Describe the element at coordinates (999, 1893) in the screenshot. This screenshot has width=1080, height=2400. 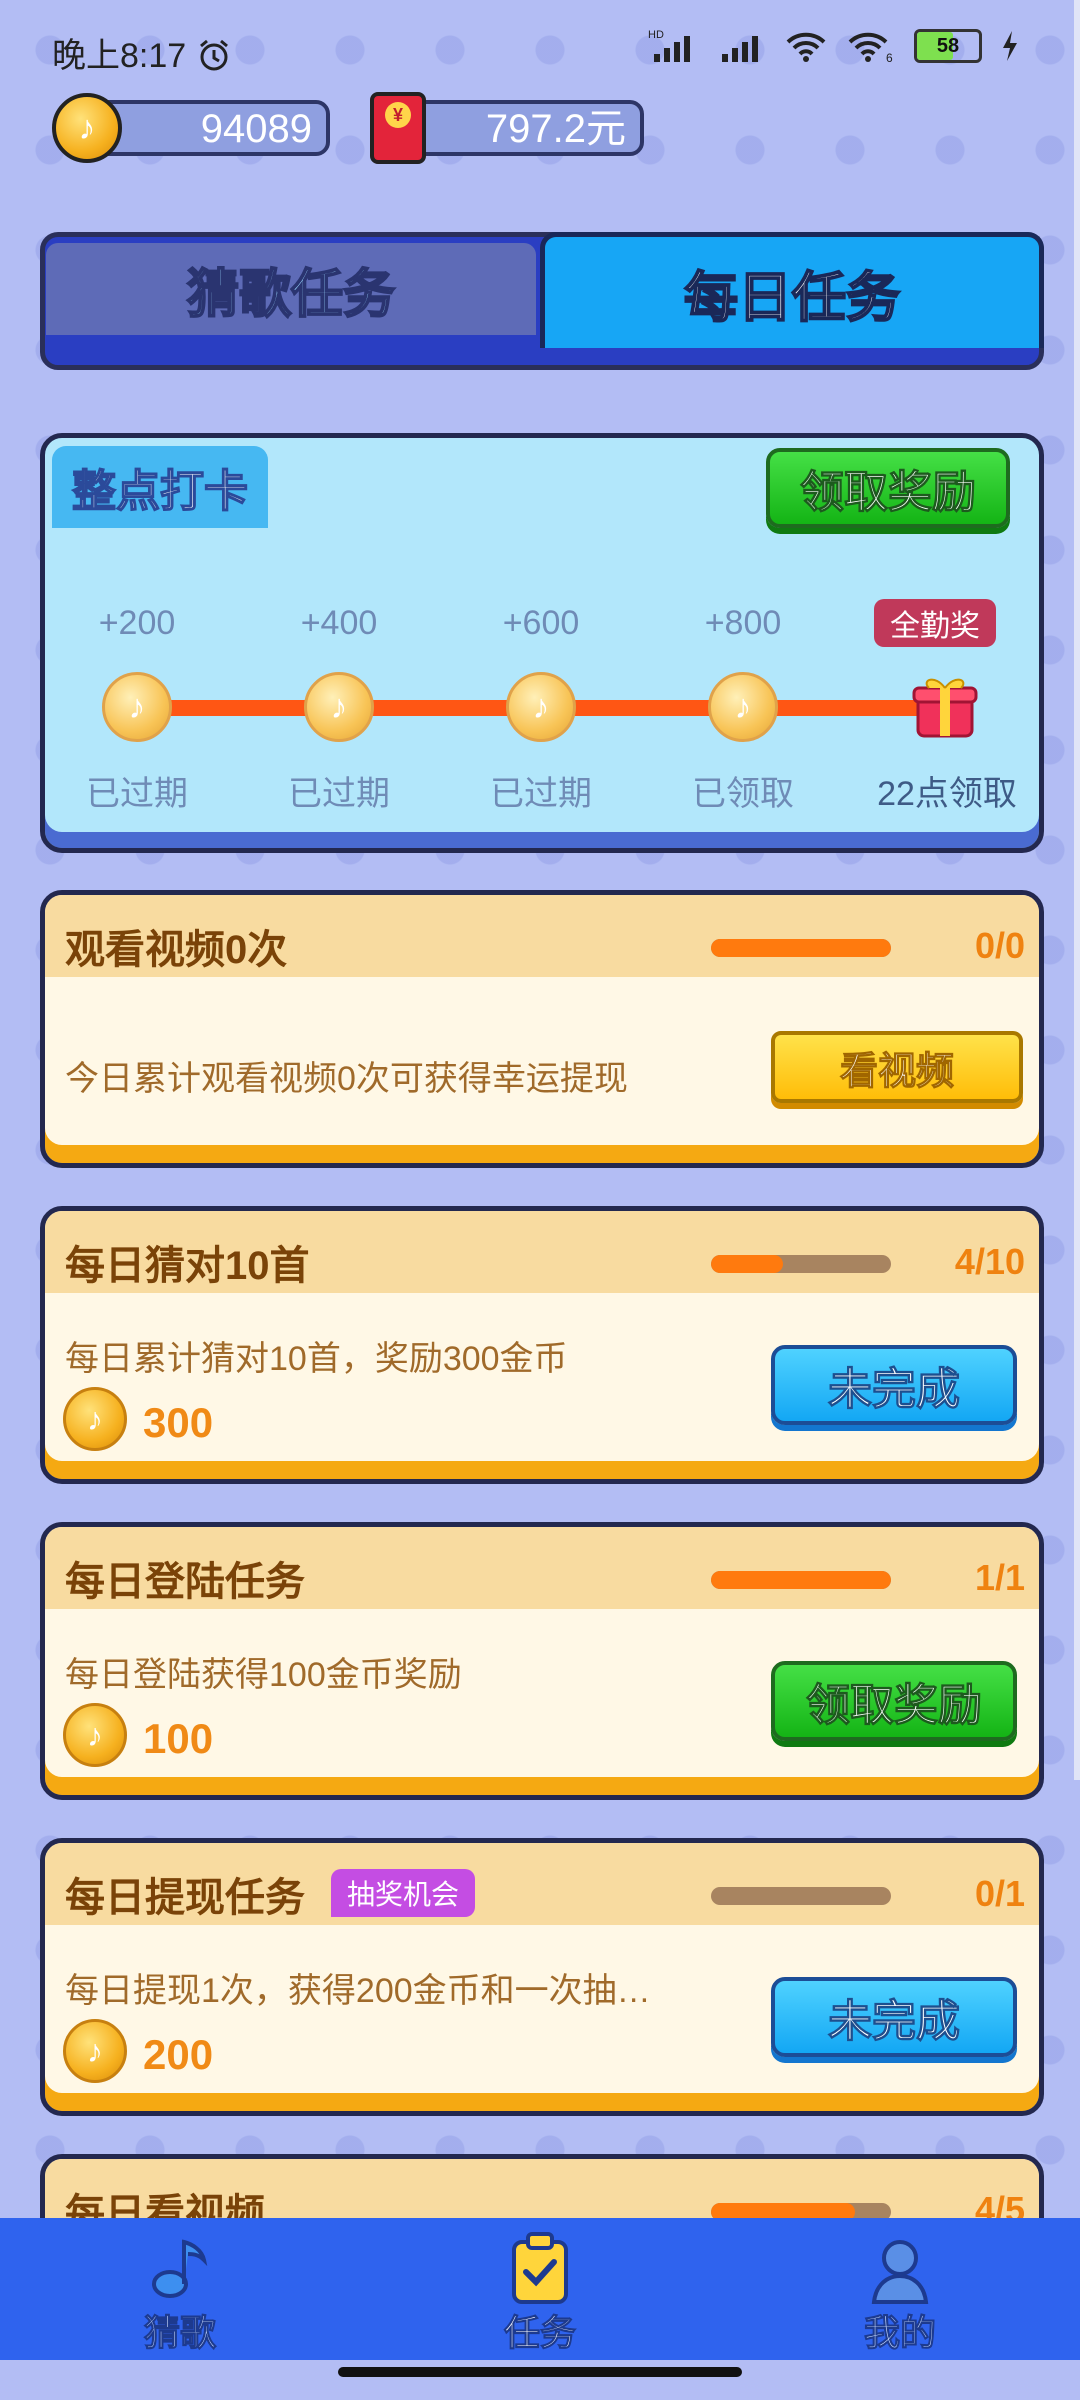
I see `task-progress-text: 0/1` at that location.